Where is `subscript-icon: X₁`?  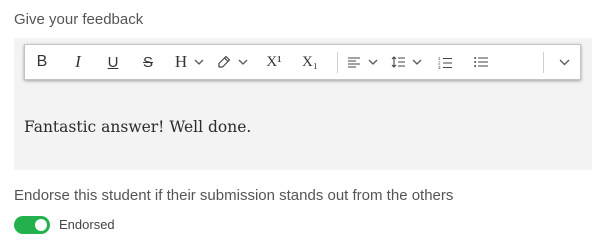
subscript-icon: X₁ is located at coordinates (310, 61).